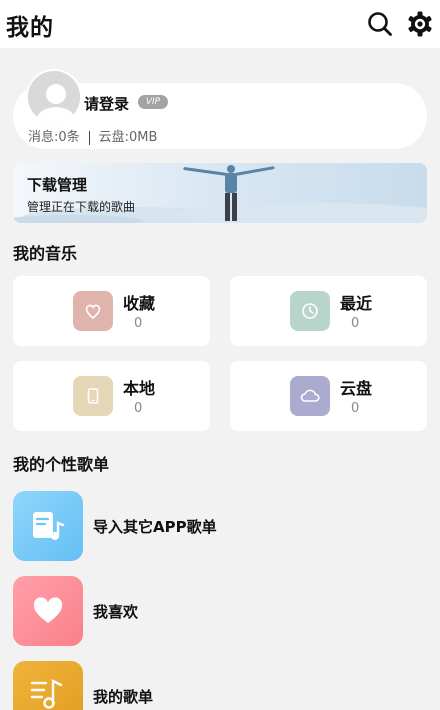  What do you see at coordinates (139, 388) in the screenshot?
I see `tile-label: 本地` at bounding box center [139, 388].